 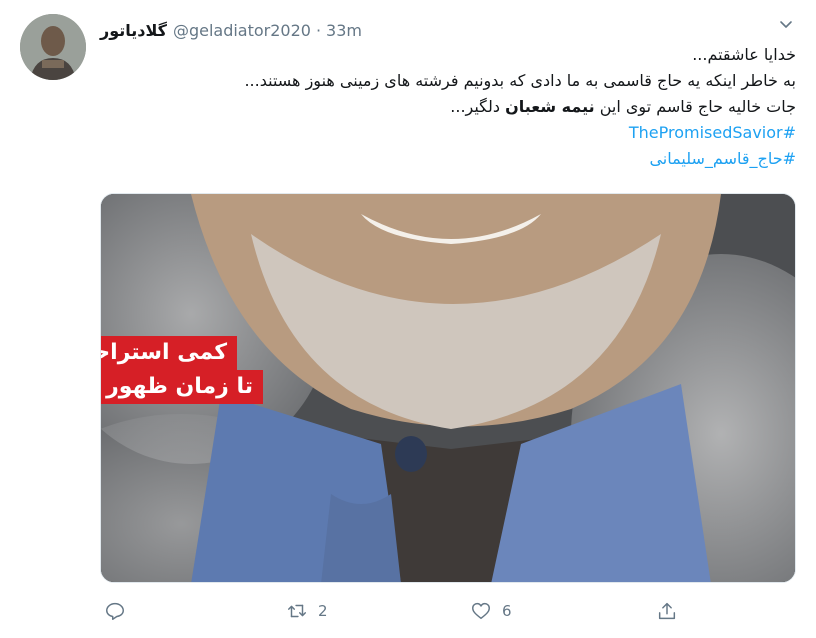 I want to click on retweet-icon, so click(x=297, y=611).